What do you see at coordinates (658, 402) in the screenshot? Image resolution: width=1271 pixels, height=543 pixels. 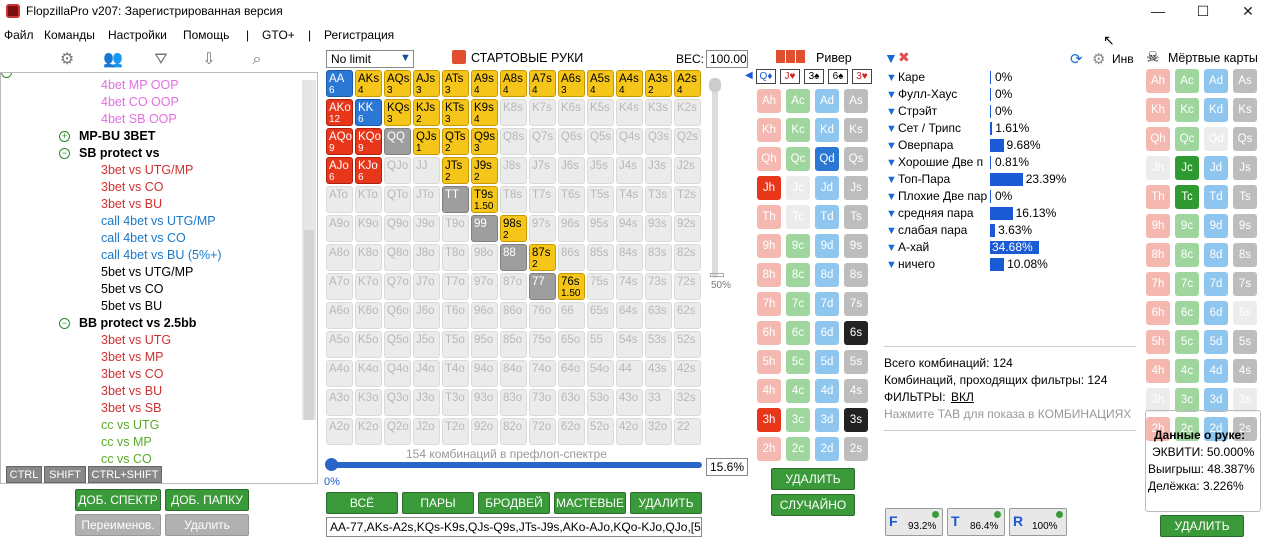 I see `hand-cell: 33` at bounding box center [658, 402].